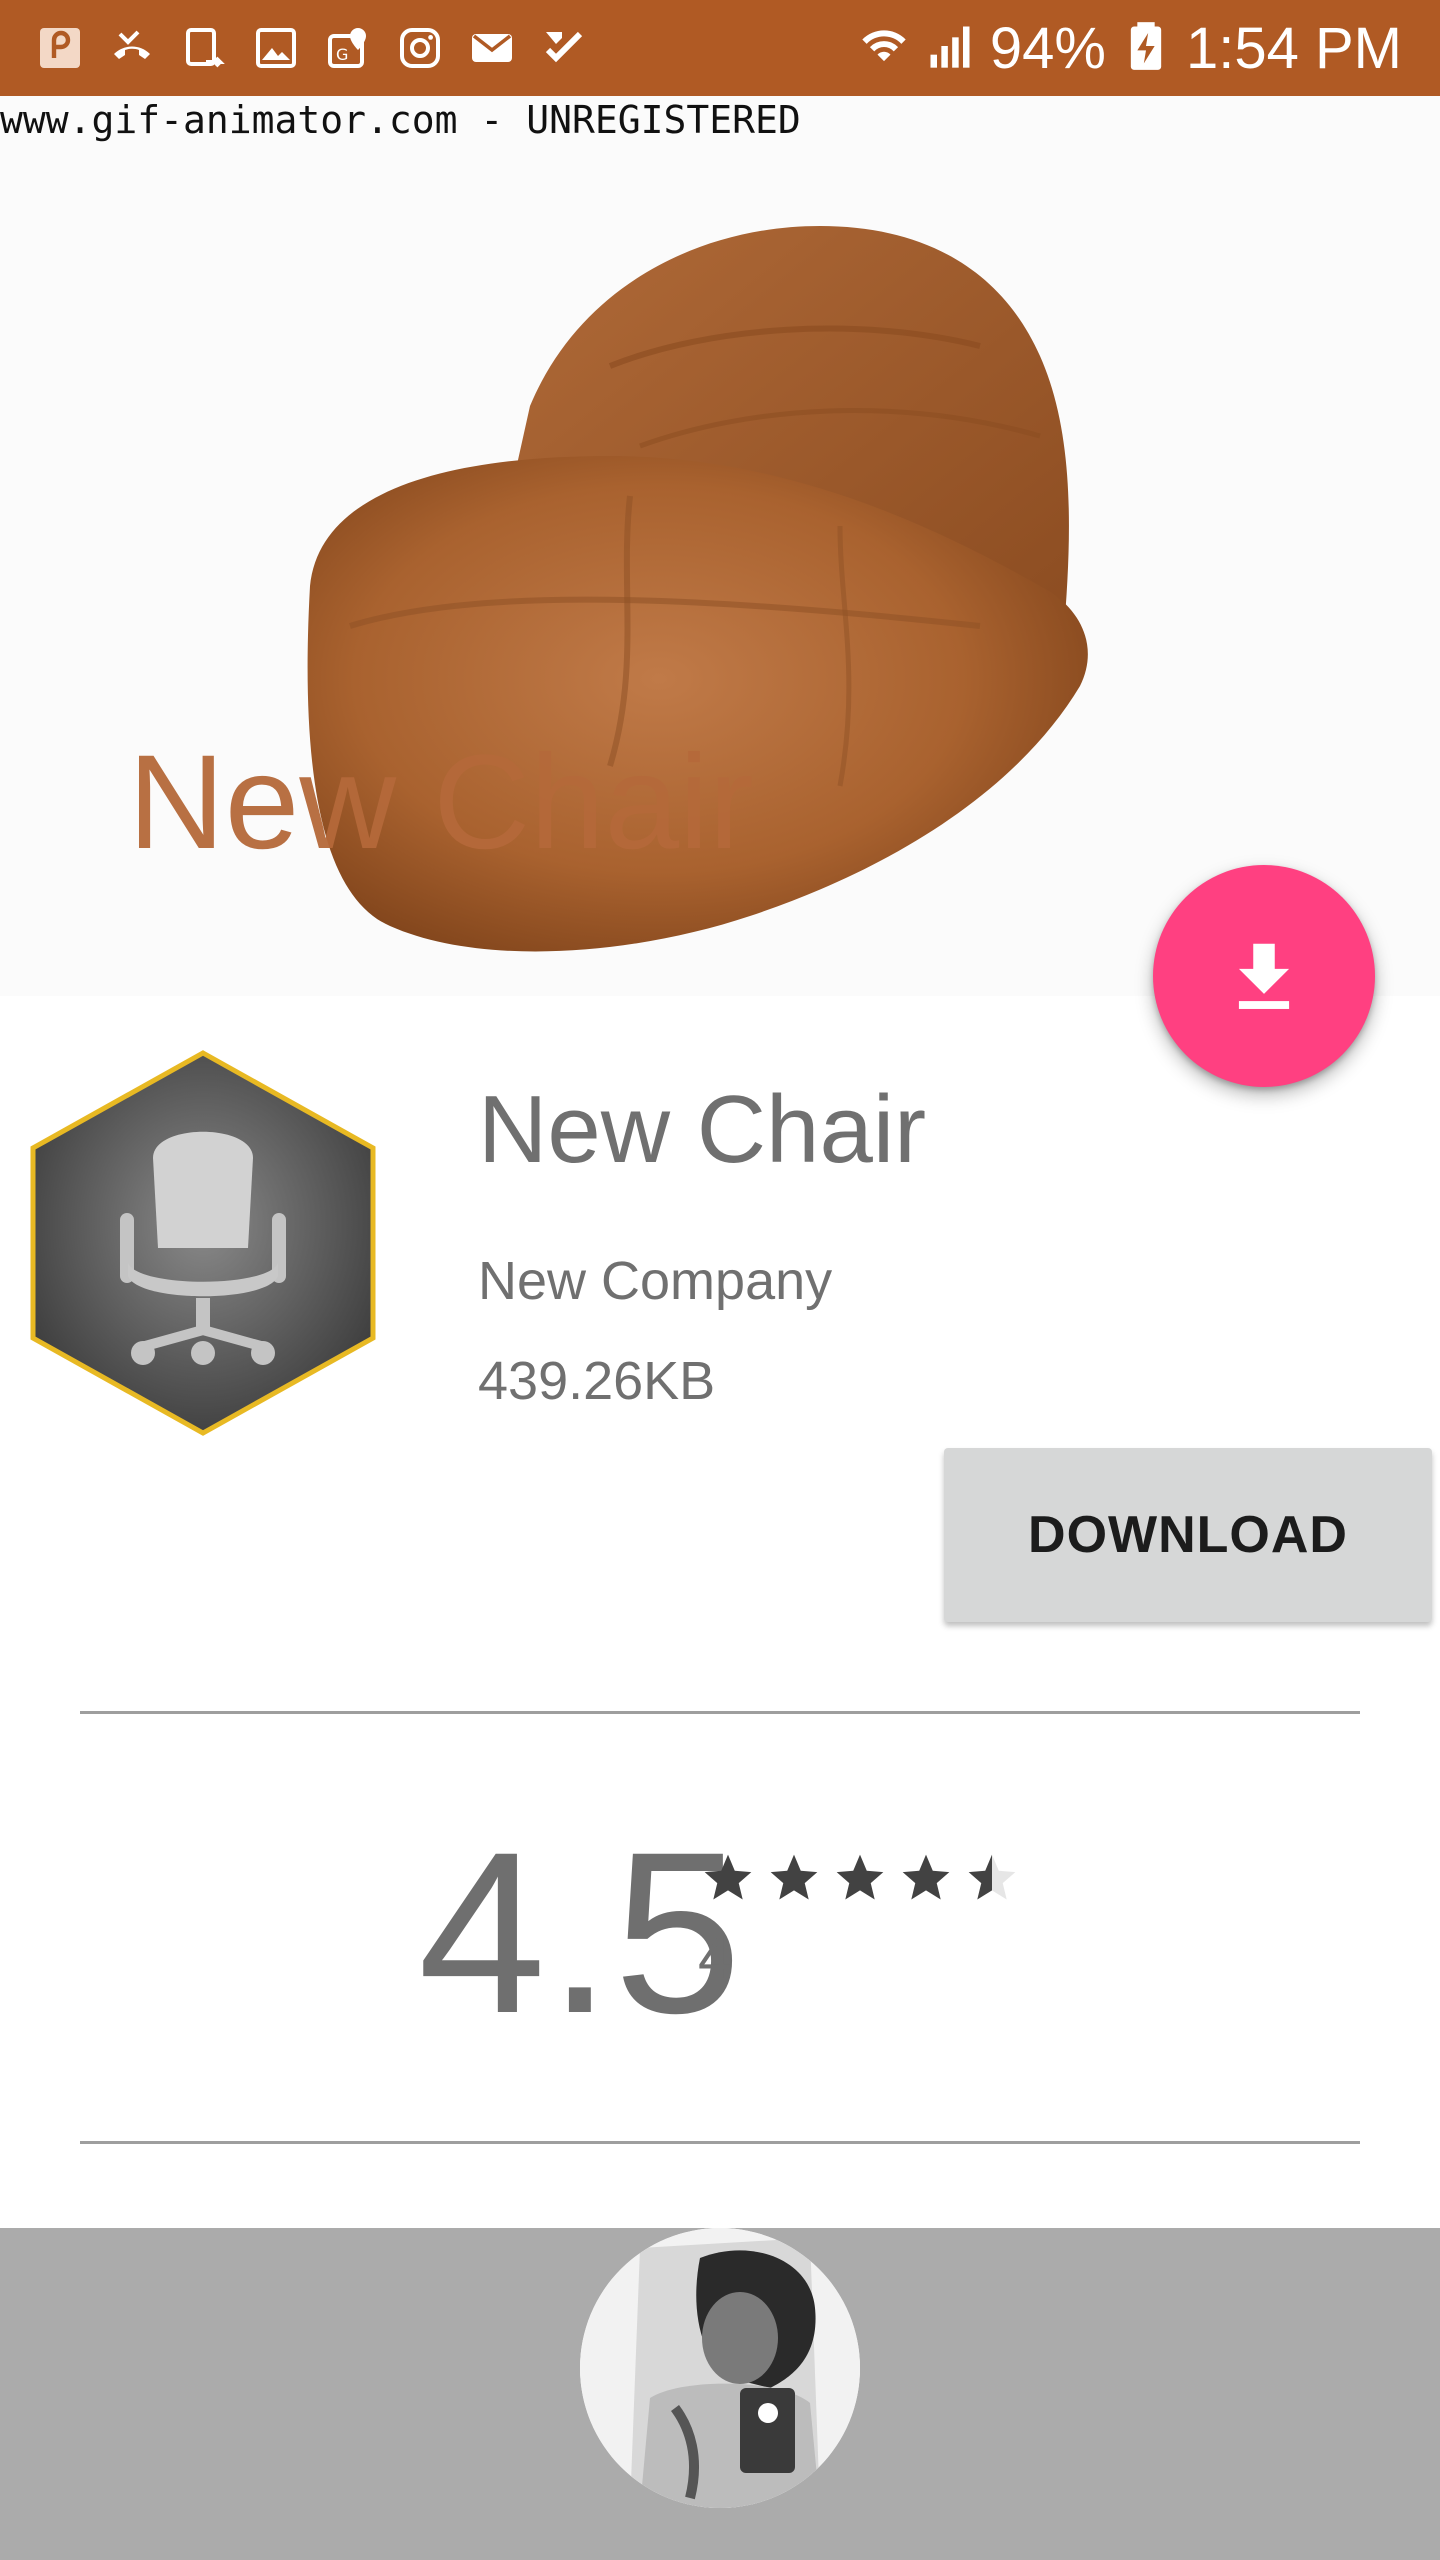 Image resolution: width=1440 pixels, height=2560 pixels. Describe the element at coordinates (564, 48) in the screenshot. I see `task-check-icon` at that location.